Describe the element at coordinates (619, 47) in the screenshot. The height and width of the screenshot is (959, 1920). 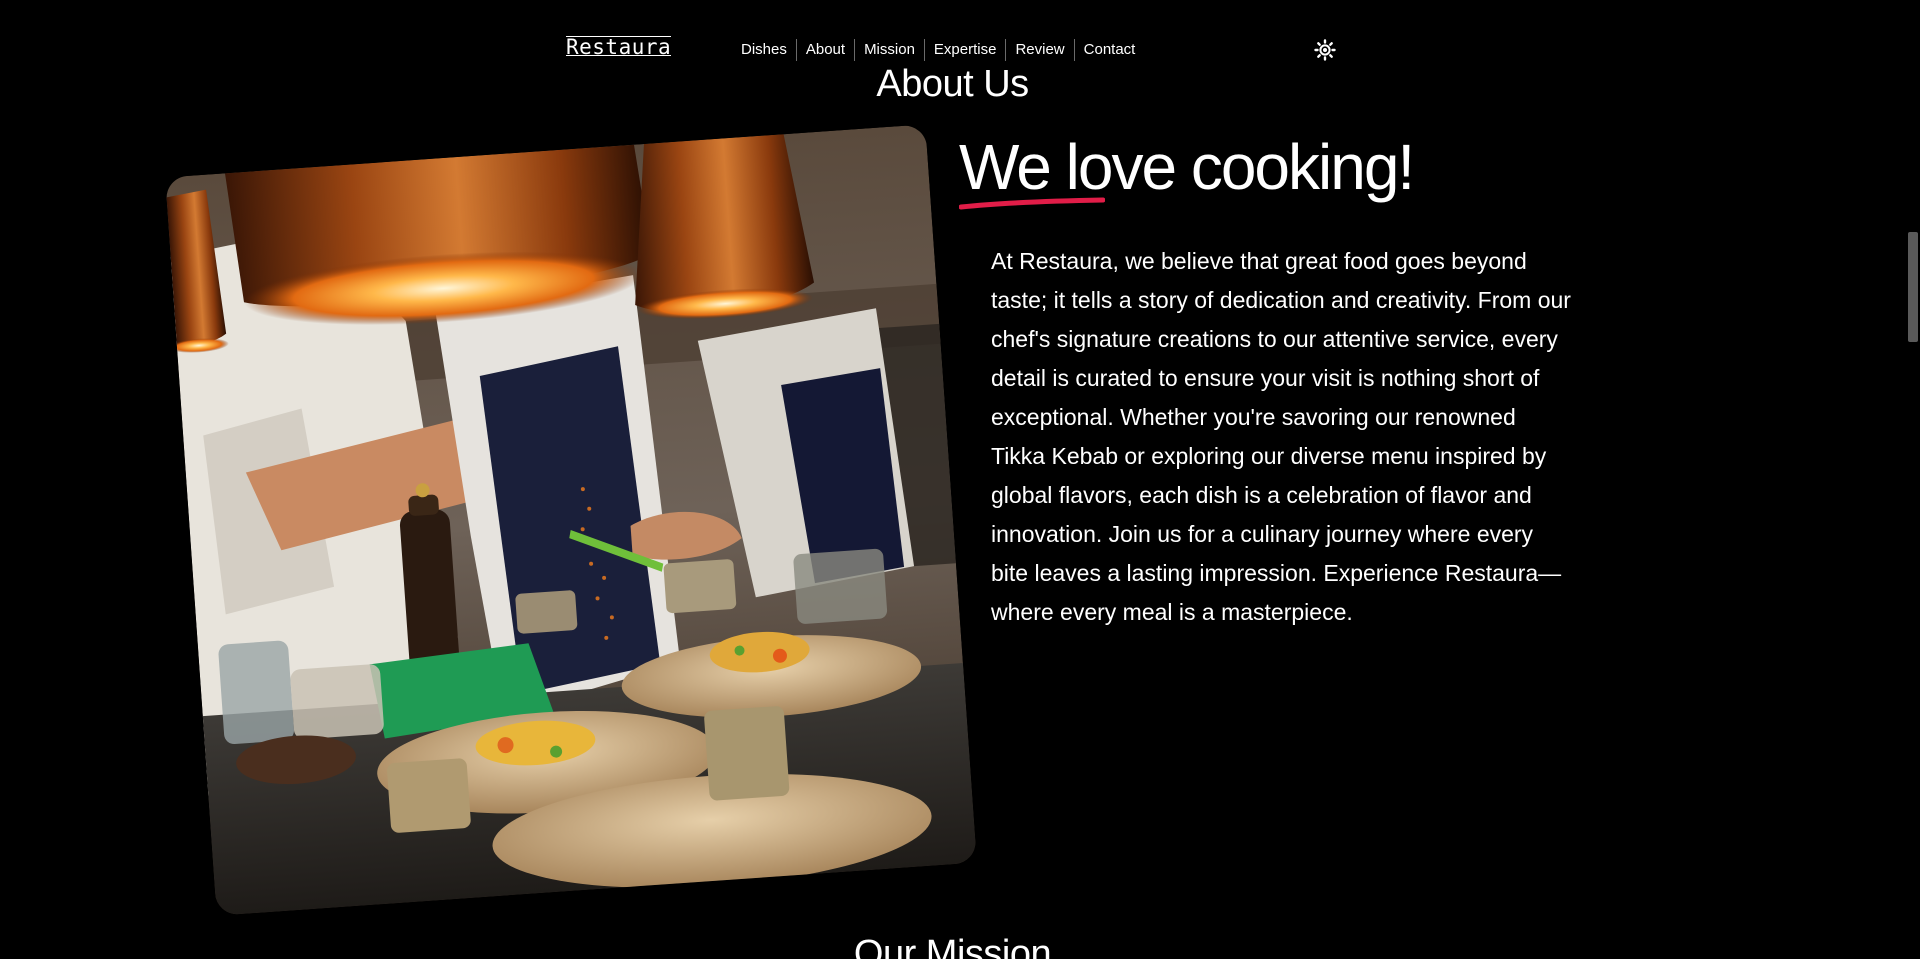
I see `brand-logo: Restaura` at that location.